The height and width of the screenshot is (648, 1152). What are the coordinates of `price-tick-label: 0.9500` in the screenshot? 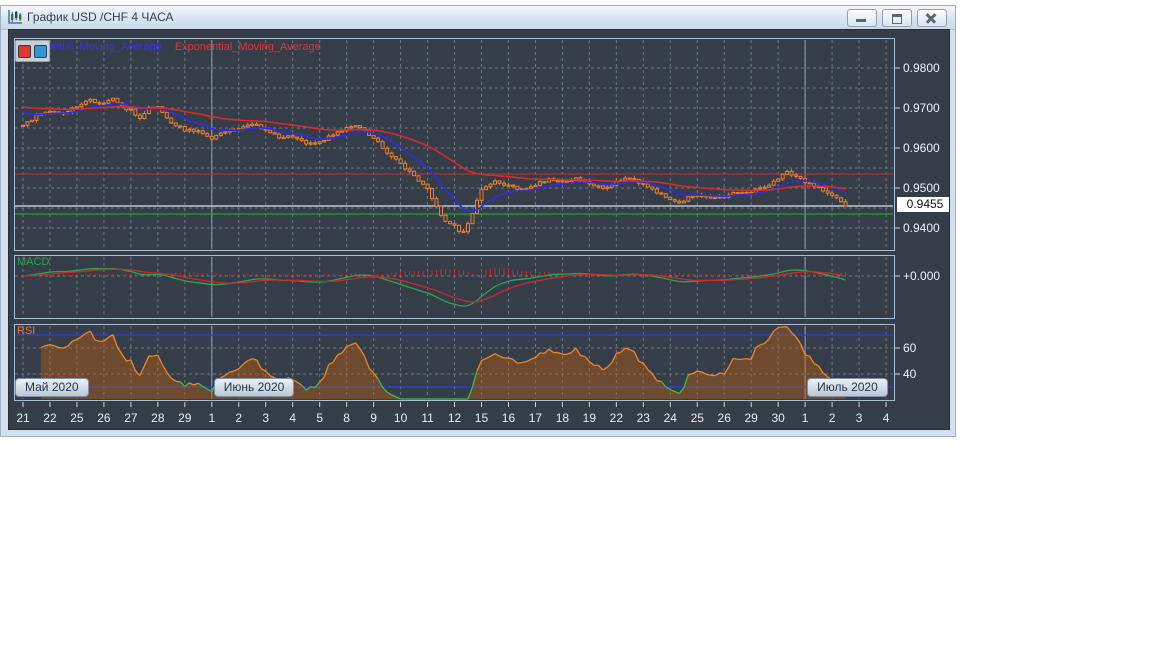 It's located at (921, 188).